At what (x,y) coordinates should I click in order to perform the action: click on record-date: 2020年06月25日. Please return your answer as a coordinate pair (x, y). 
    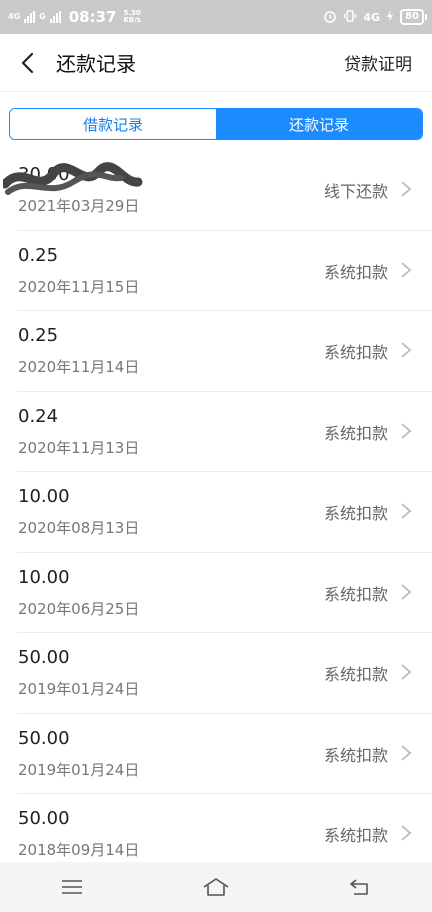
    Looking at the image, I should click on (79, 608).